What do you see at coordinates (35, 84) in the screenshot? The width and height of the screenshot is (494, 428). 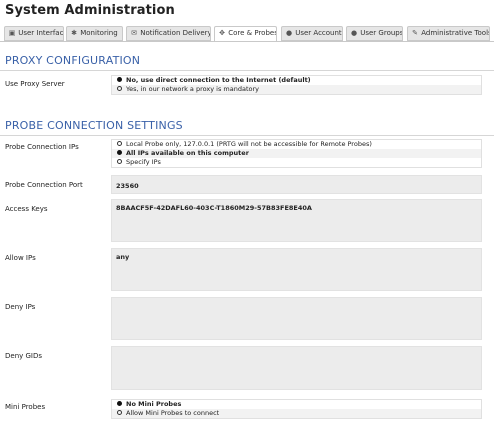 I see `use-proxy-label: Use Proxy Server` at bounding box center [35, 84].